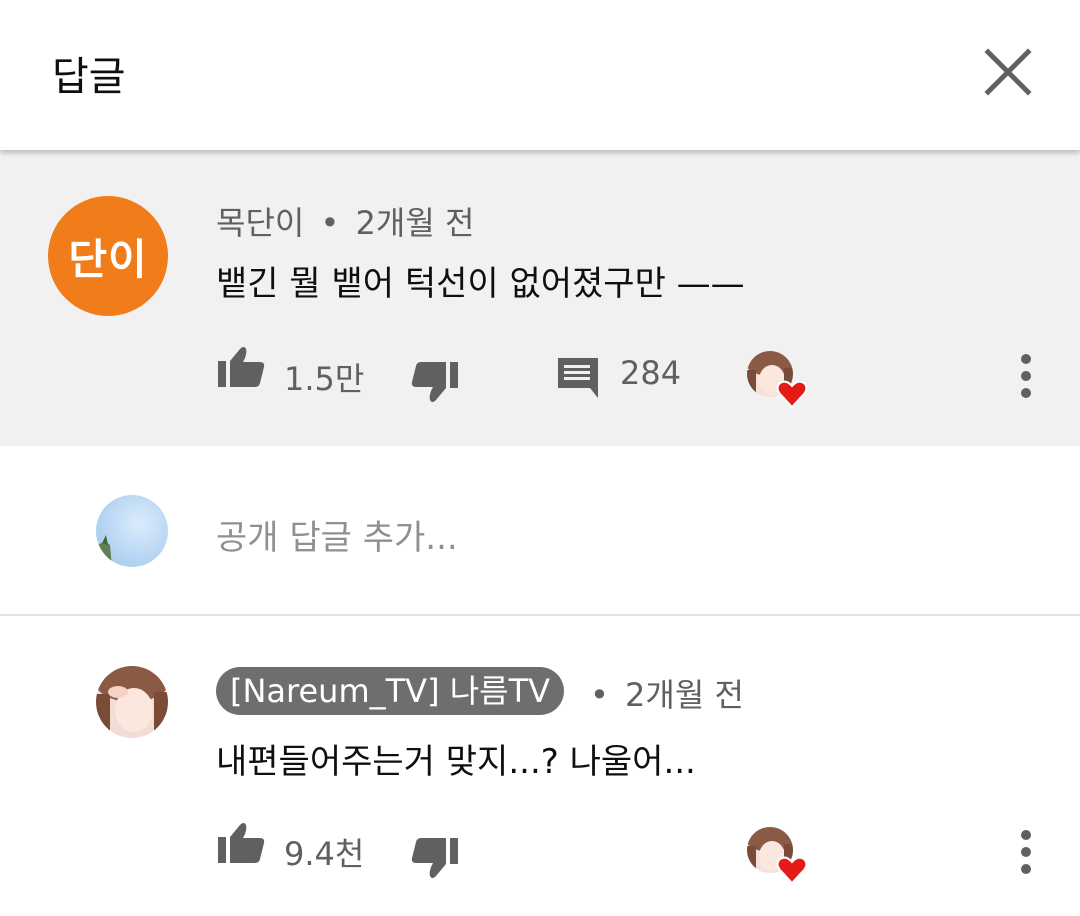 The height and width of the screenshot is (916, 1080). I want to click on like-count: 1.5만, so click(324, 379).